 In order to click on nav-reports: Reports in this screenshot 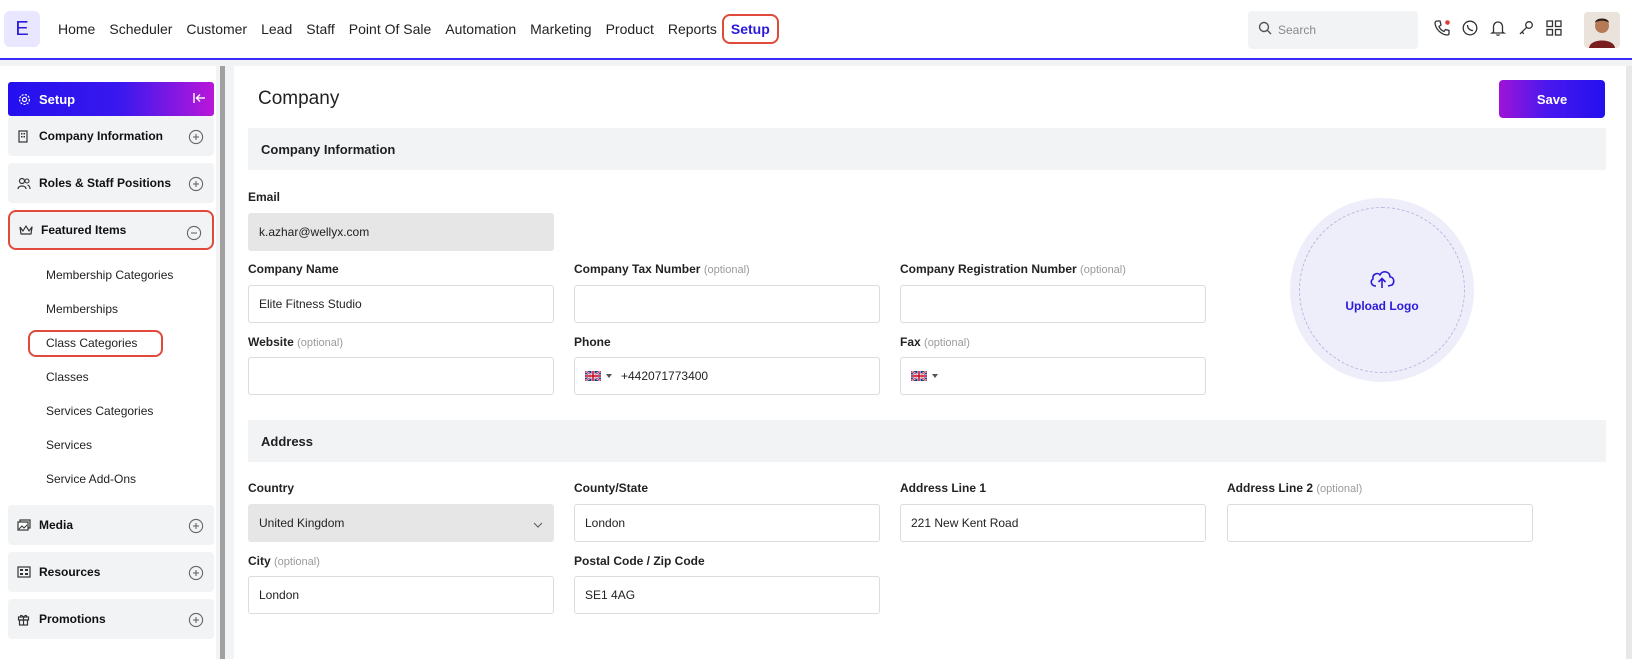, I will do `click(692, 29)`.